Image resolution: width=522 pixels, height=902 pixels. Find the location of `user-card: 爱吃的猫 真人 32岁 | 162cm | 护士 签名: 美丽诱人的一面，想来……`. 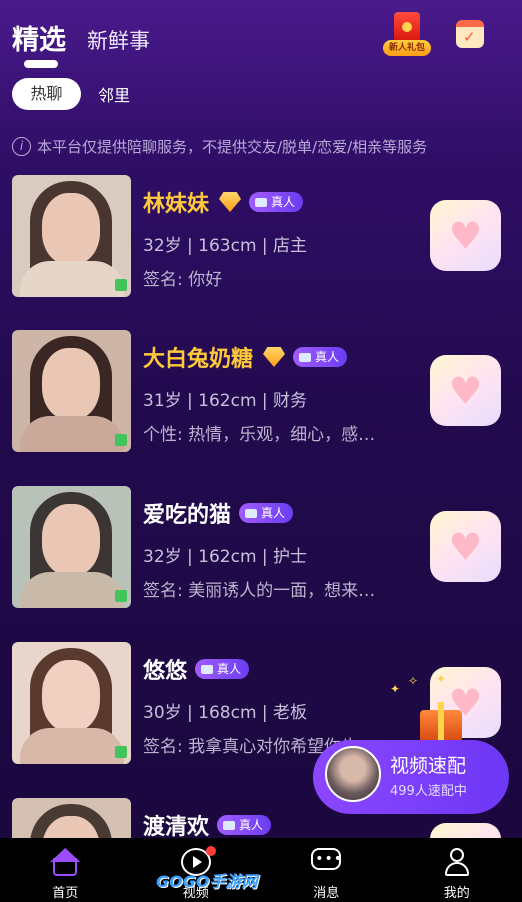

user-card: 爱吃的猫 真人 32岁 | 162cm | 护士 签名: 美丽诱人的一面，想来…… is located at coordinates (261, 549).